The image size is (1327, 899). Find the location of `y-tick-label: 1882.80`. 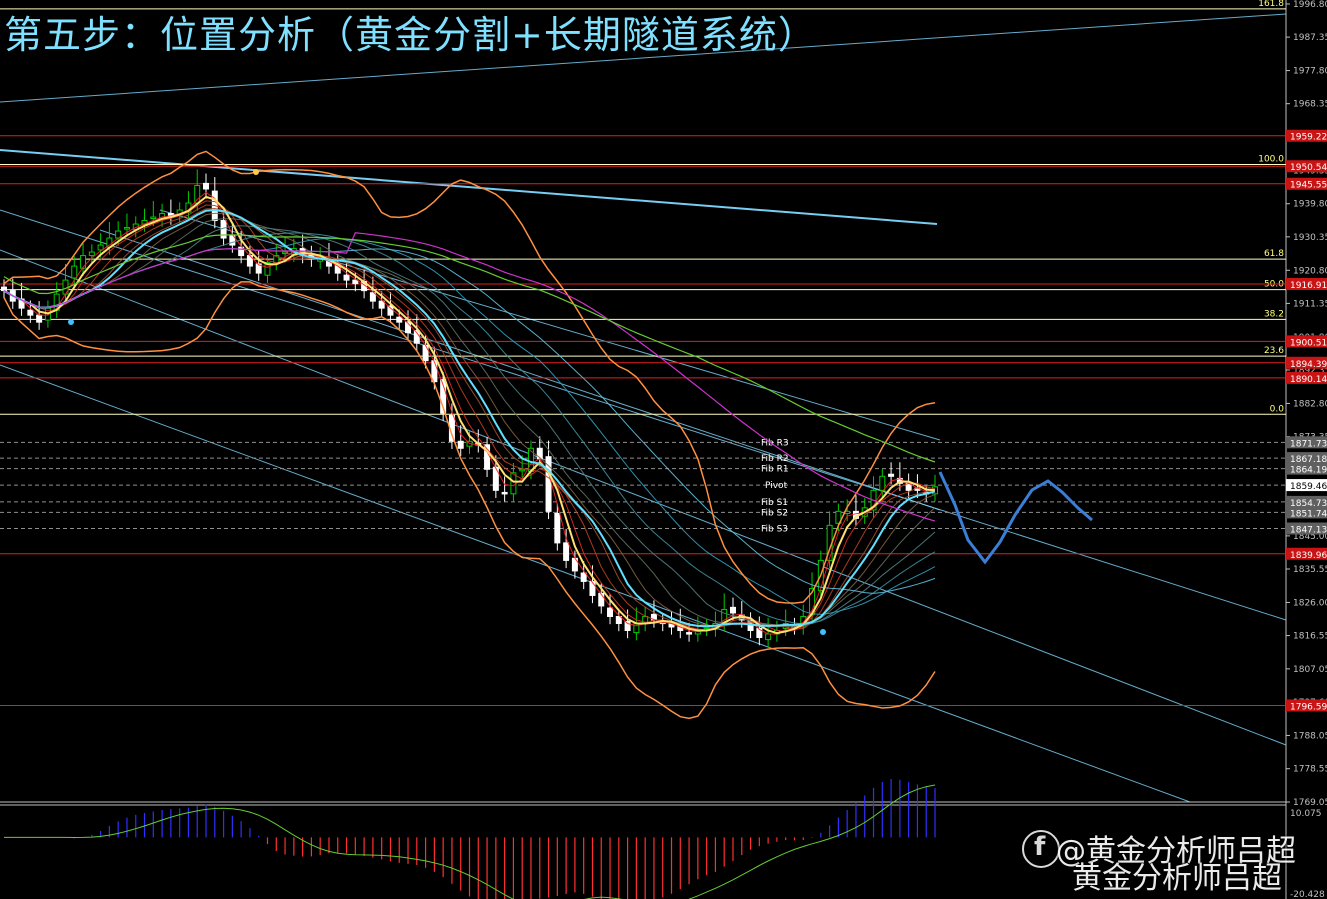

y-tick-label: 1882.80 is located at coordinates (1310, 404).